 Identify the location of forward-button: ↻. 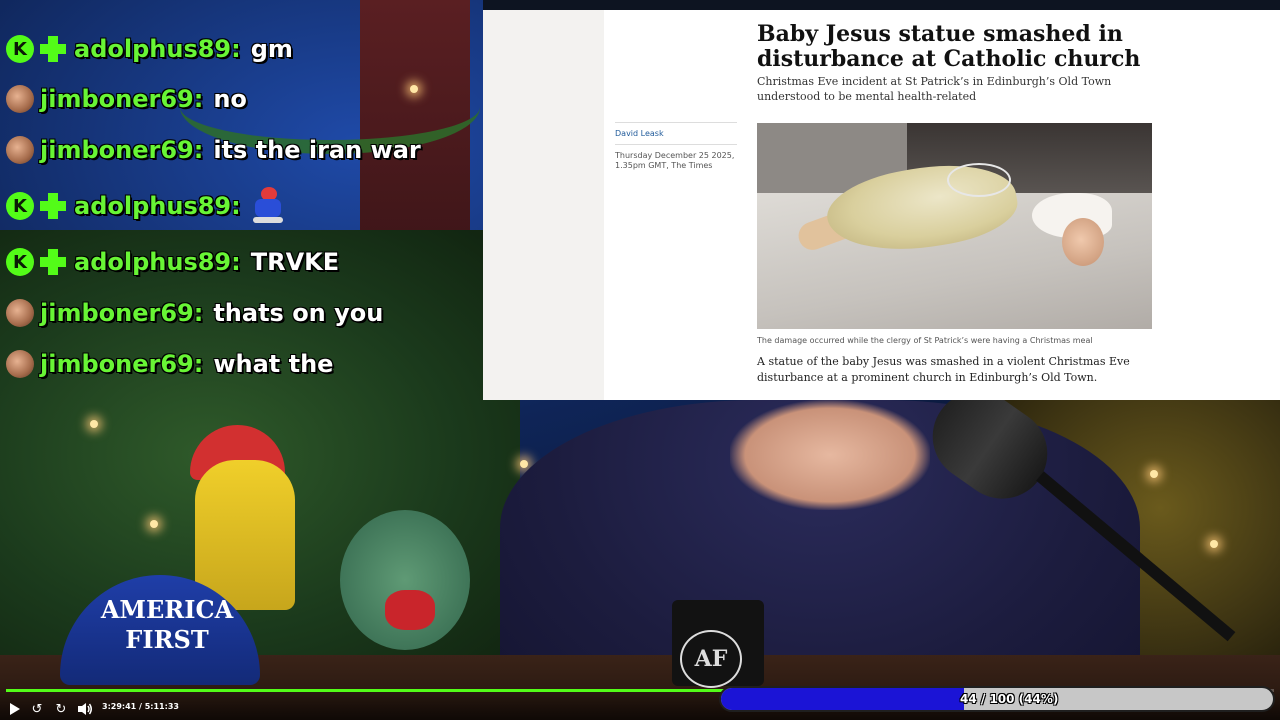
(61, 709).